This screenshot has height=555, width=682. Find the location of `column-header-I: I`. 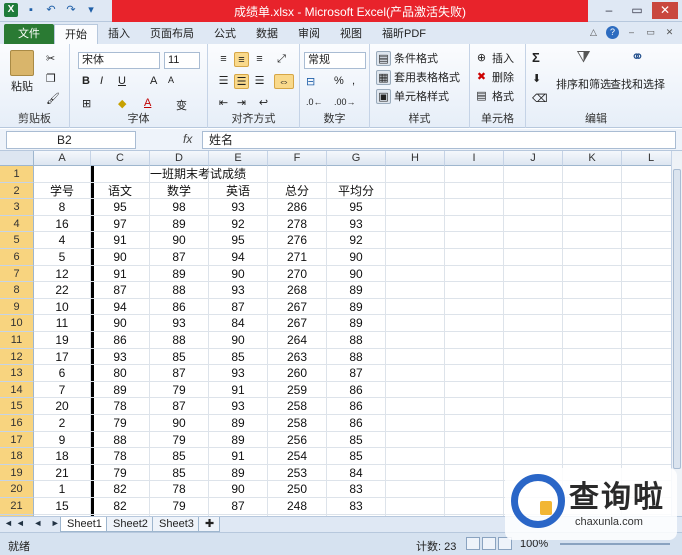

column-header-I: I is located at coordinates (474, 158).